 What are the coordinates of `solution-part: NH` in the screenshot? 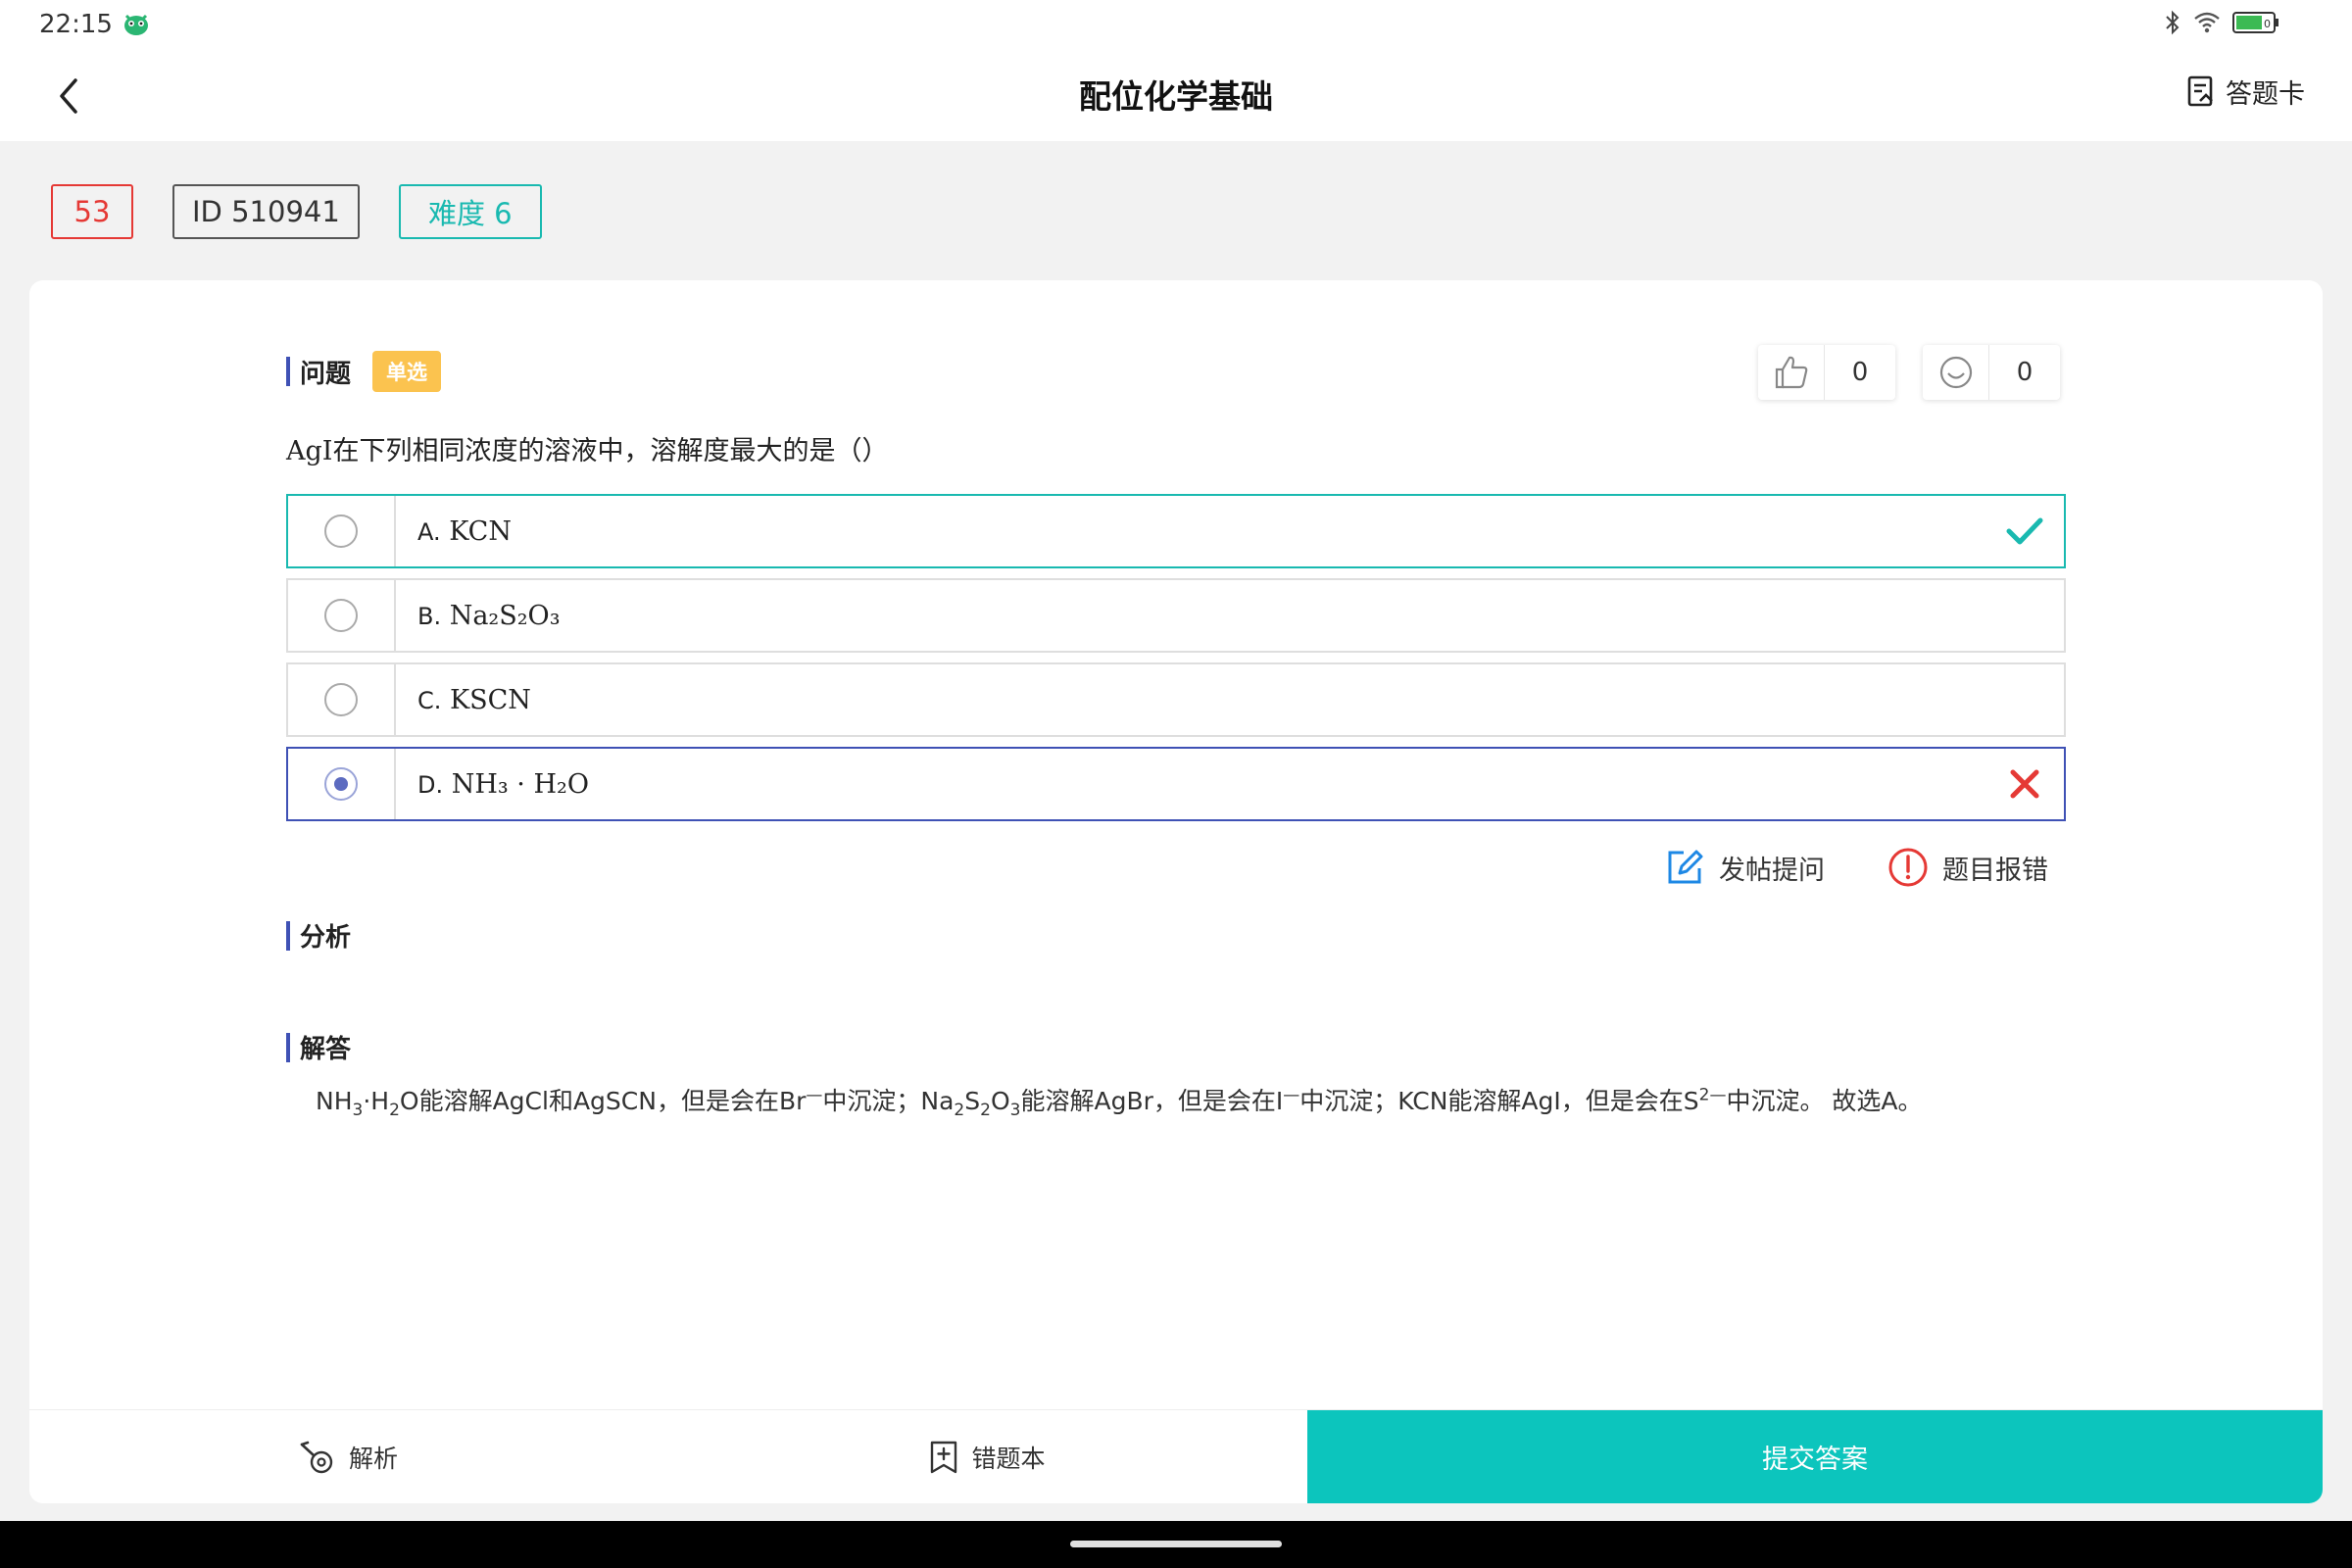 It's located at (334, 1101).